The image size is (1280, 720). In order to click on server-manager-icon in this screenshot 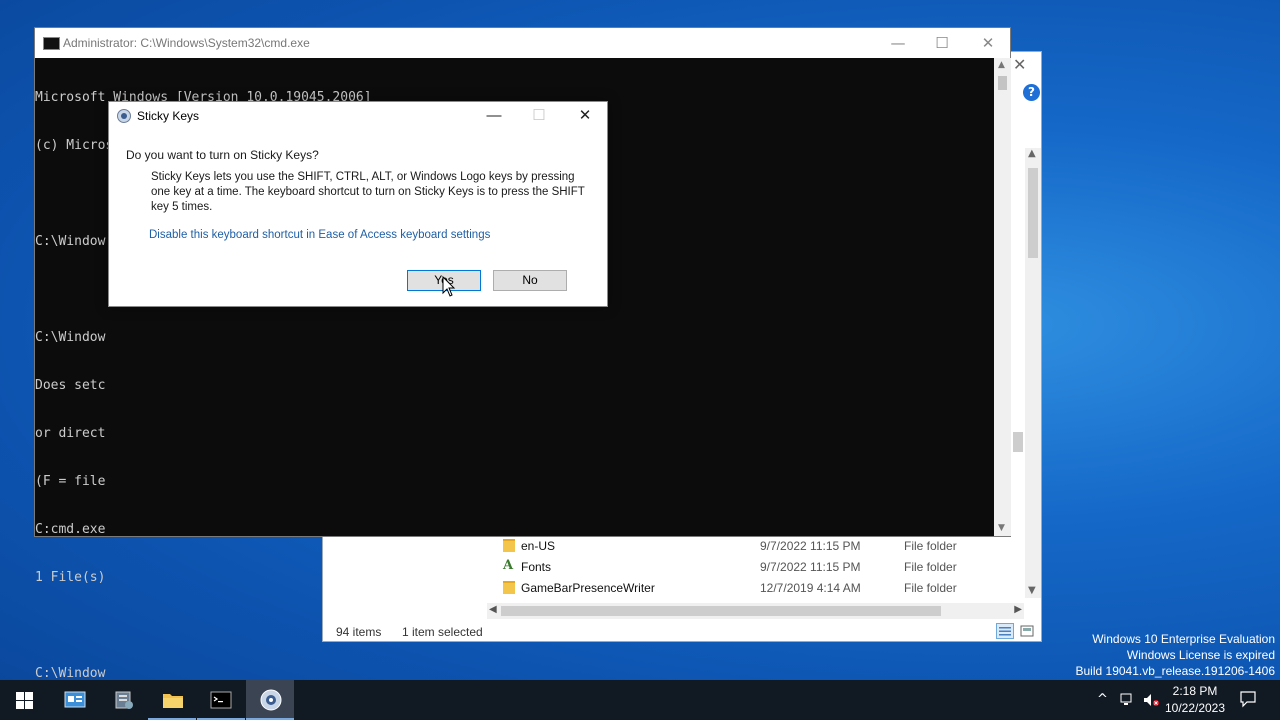, I will do `click(124, 700)`.